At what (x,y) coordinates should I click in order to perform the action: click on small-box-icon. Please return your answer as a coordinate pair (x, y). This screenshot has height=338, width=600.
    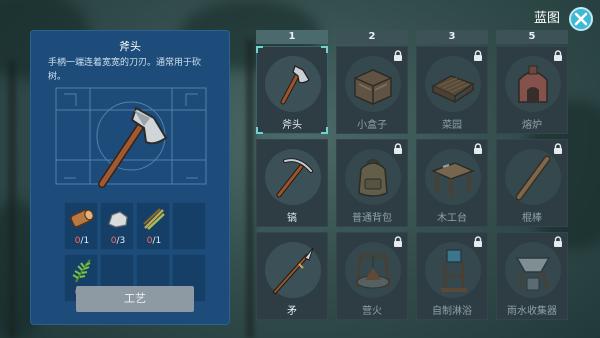
    Looking at the image, I should click on (373, 87).